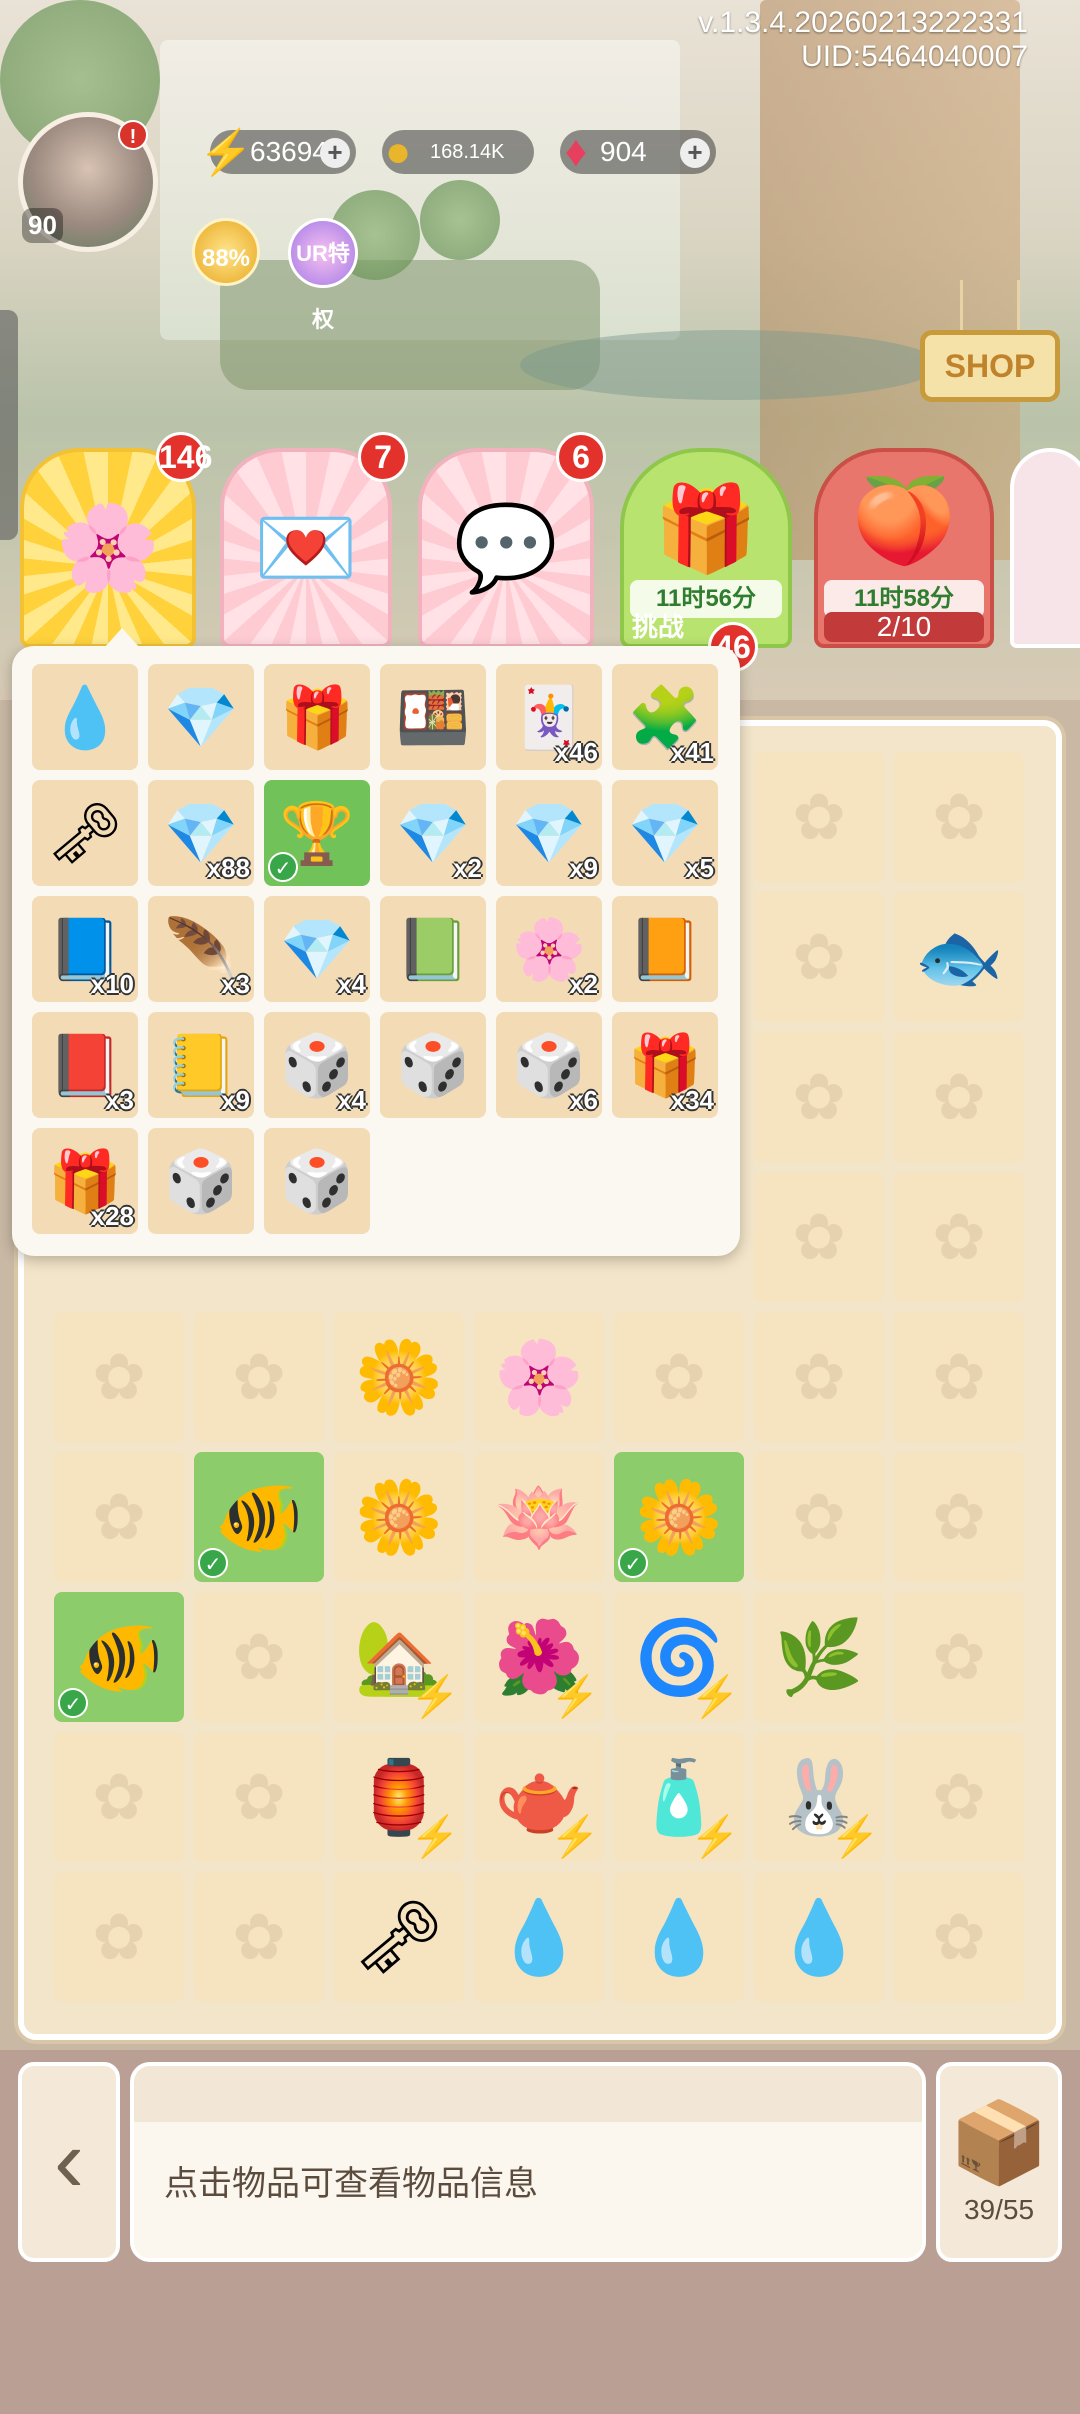 This screenshot has width=1080, height=2414. Describe the element at coordinates (658, 627) in the screenshot. I see `gift-challenge-label: 挑战` at that location.